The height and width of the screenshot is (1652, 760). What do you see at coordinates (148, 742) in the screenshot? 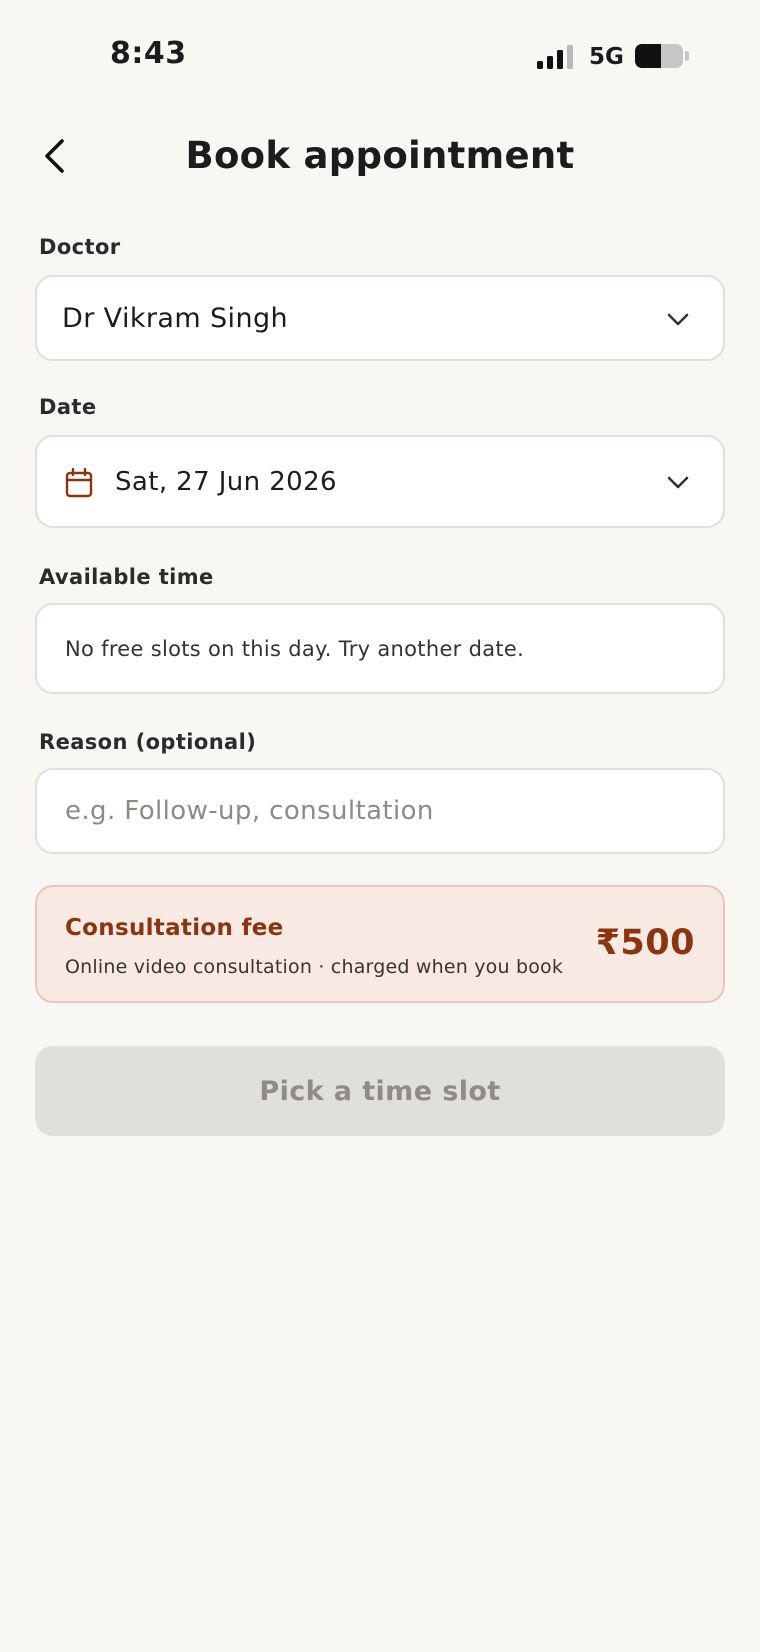
I see `reason-label: Reason (optional)` at bounding box center [148, 742].